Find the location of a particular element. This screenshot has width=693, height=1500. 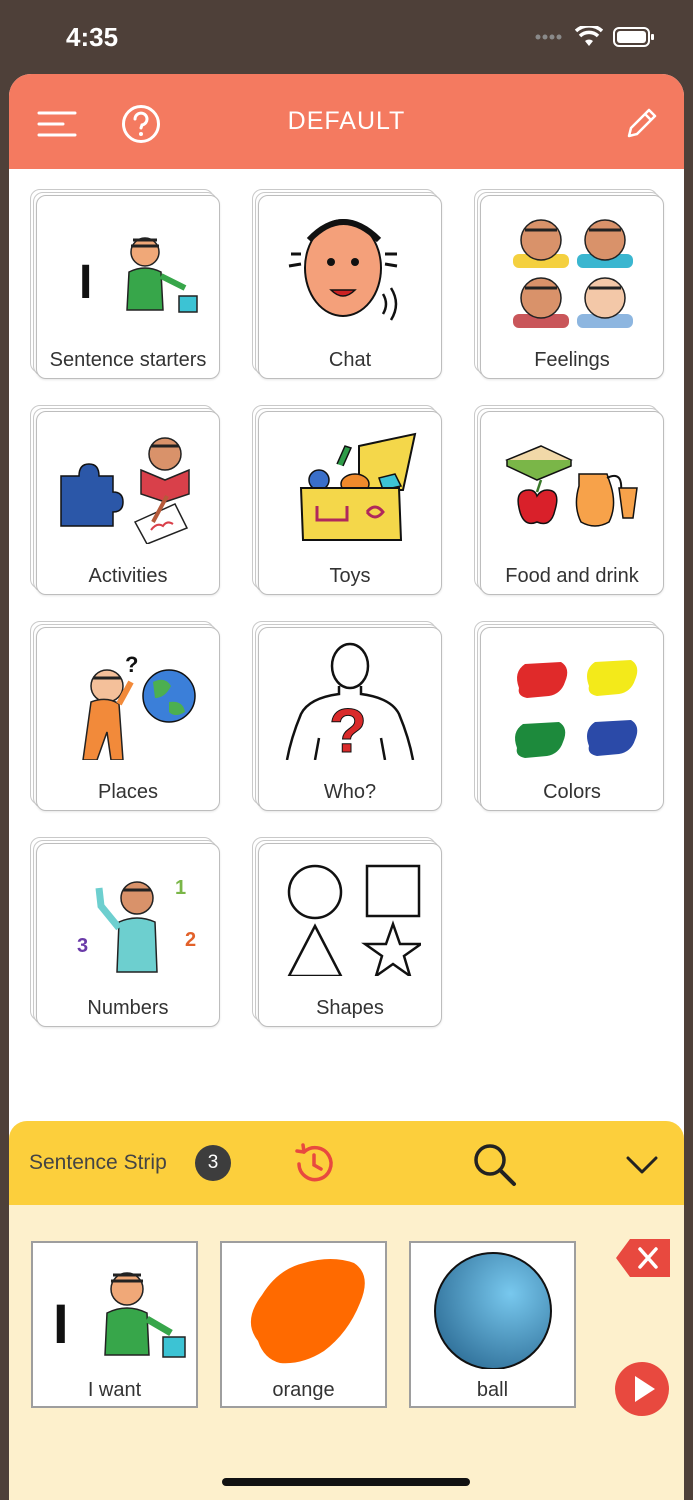

tile-toys: Toys is located at coordinates (347, 500).